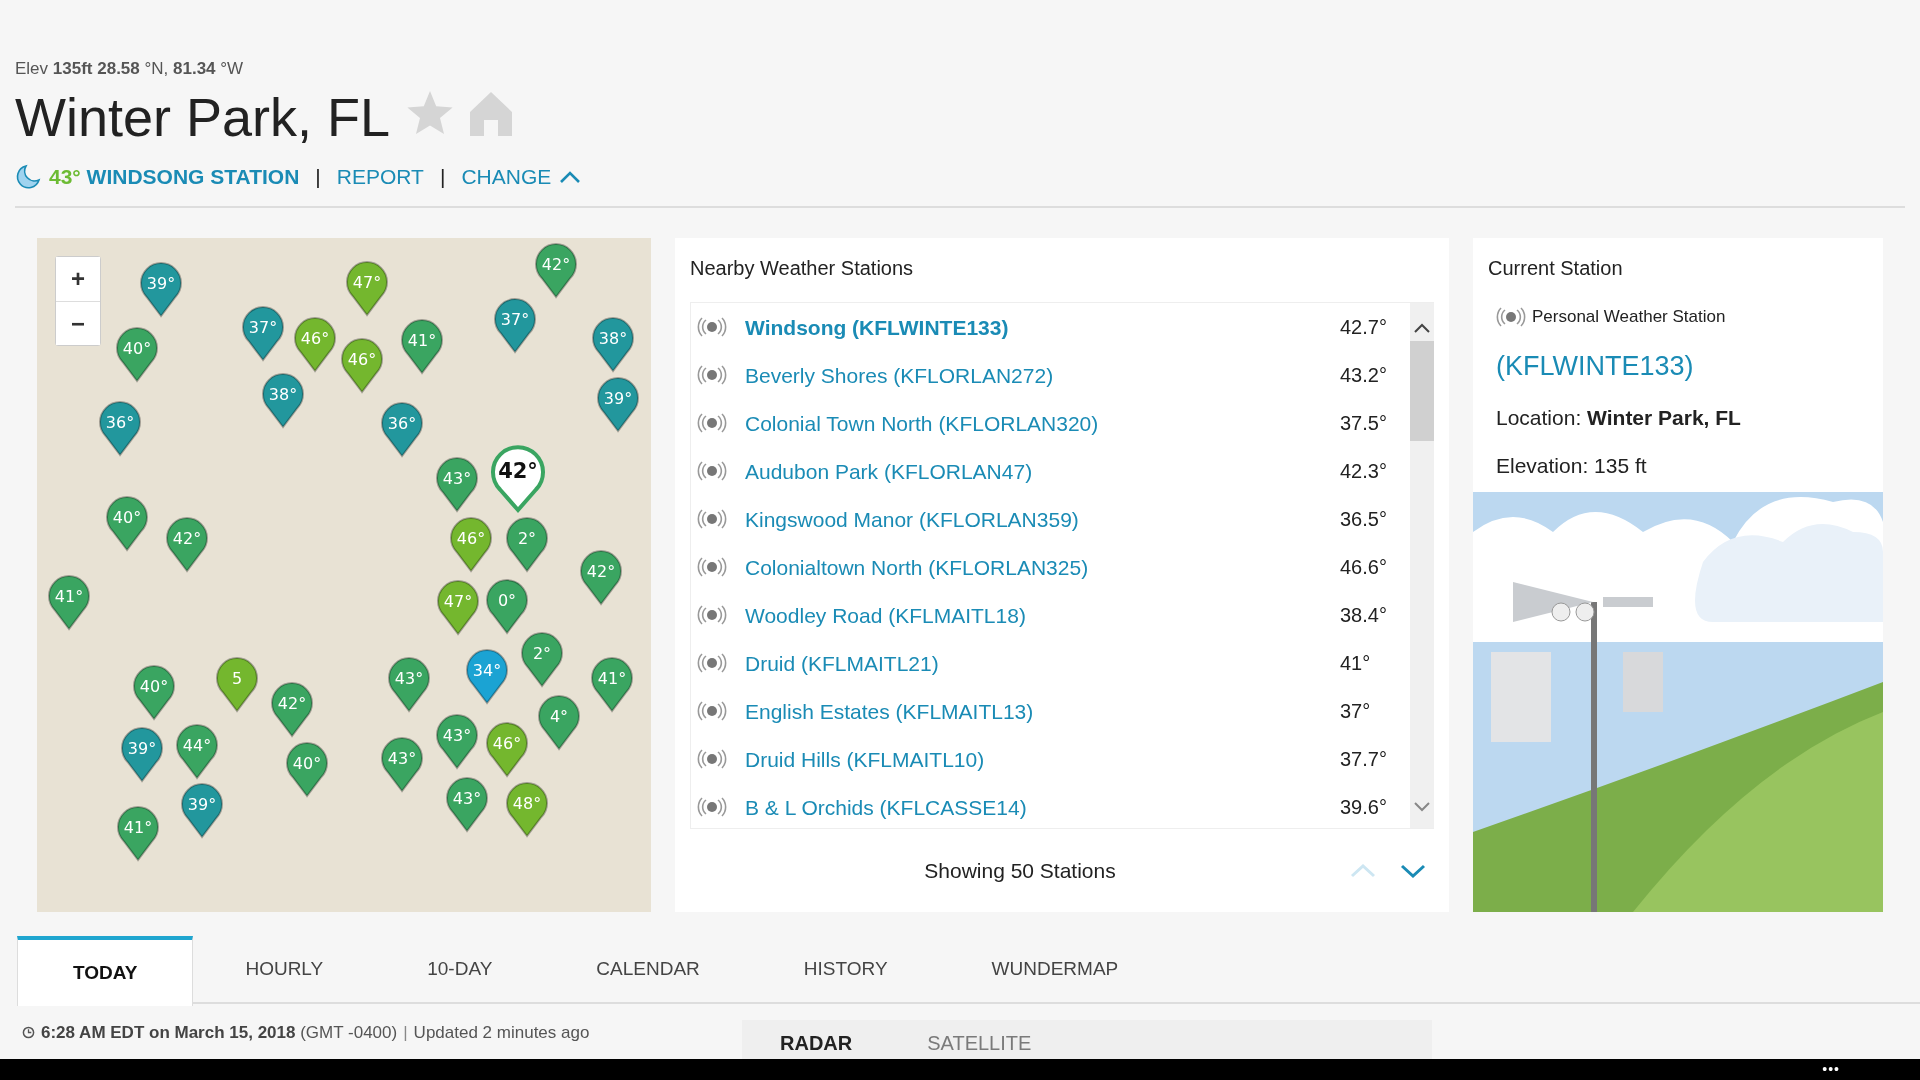 The width and height of the screenshot is (1920, 1080). What do you see at coordinates (845, 969) in the screenshot?
I see `tab: HISTORY` at bounding box center [845, 969].